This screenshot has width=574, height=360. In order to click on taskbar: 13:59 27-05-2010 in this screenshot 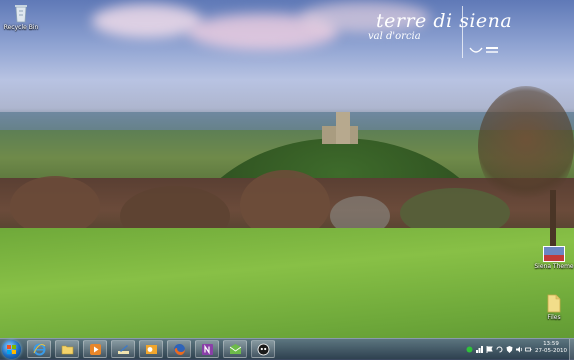, I will do `click(287, 349)`.